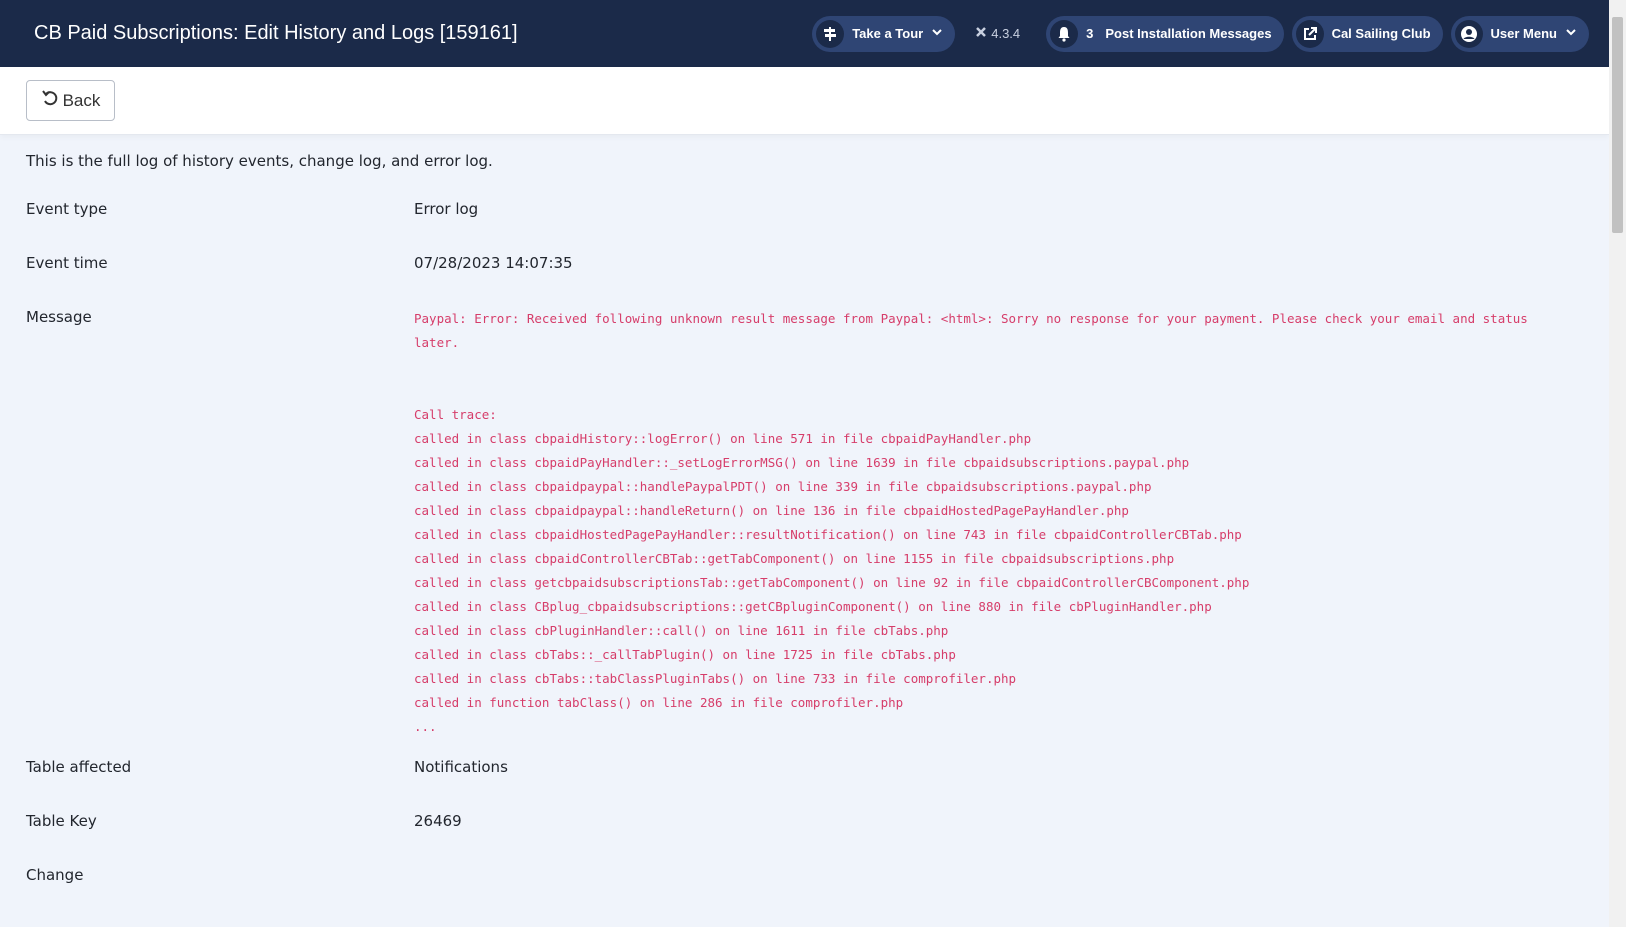  I want to click on table-affected-label: Table affected, so click(79, 767).